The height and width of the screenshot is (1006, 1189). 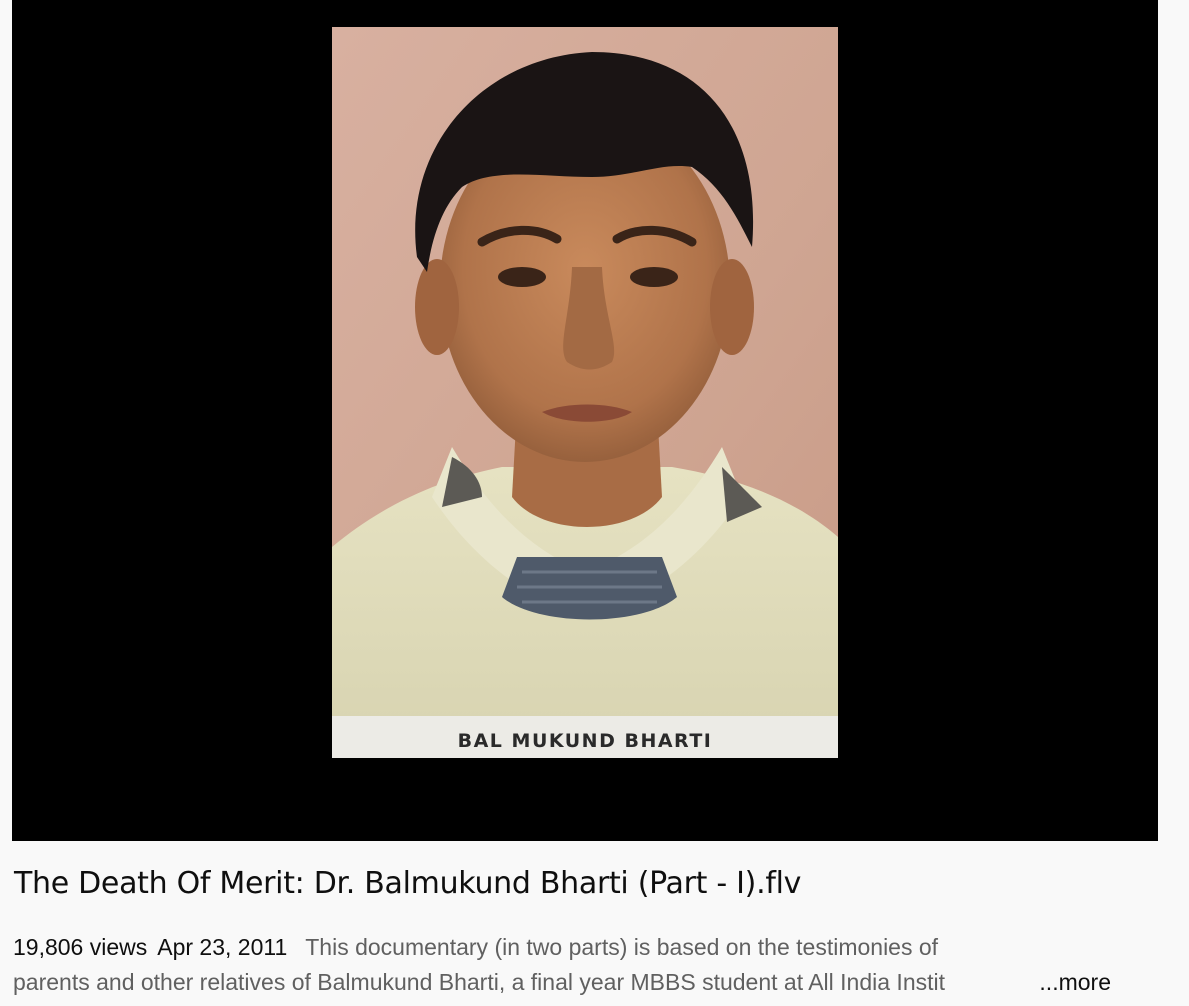 I want to click on view-count: 19,806 views, so click(x=80, y=947).